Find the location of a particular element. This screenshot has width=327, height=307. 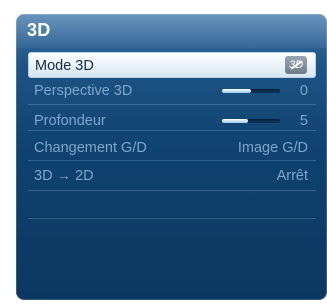

menu-item-label: Changement G/D is located at coordinates (90, 148).